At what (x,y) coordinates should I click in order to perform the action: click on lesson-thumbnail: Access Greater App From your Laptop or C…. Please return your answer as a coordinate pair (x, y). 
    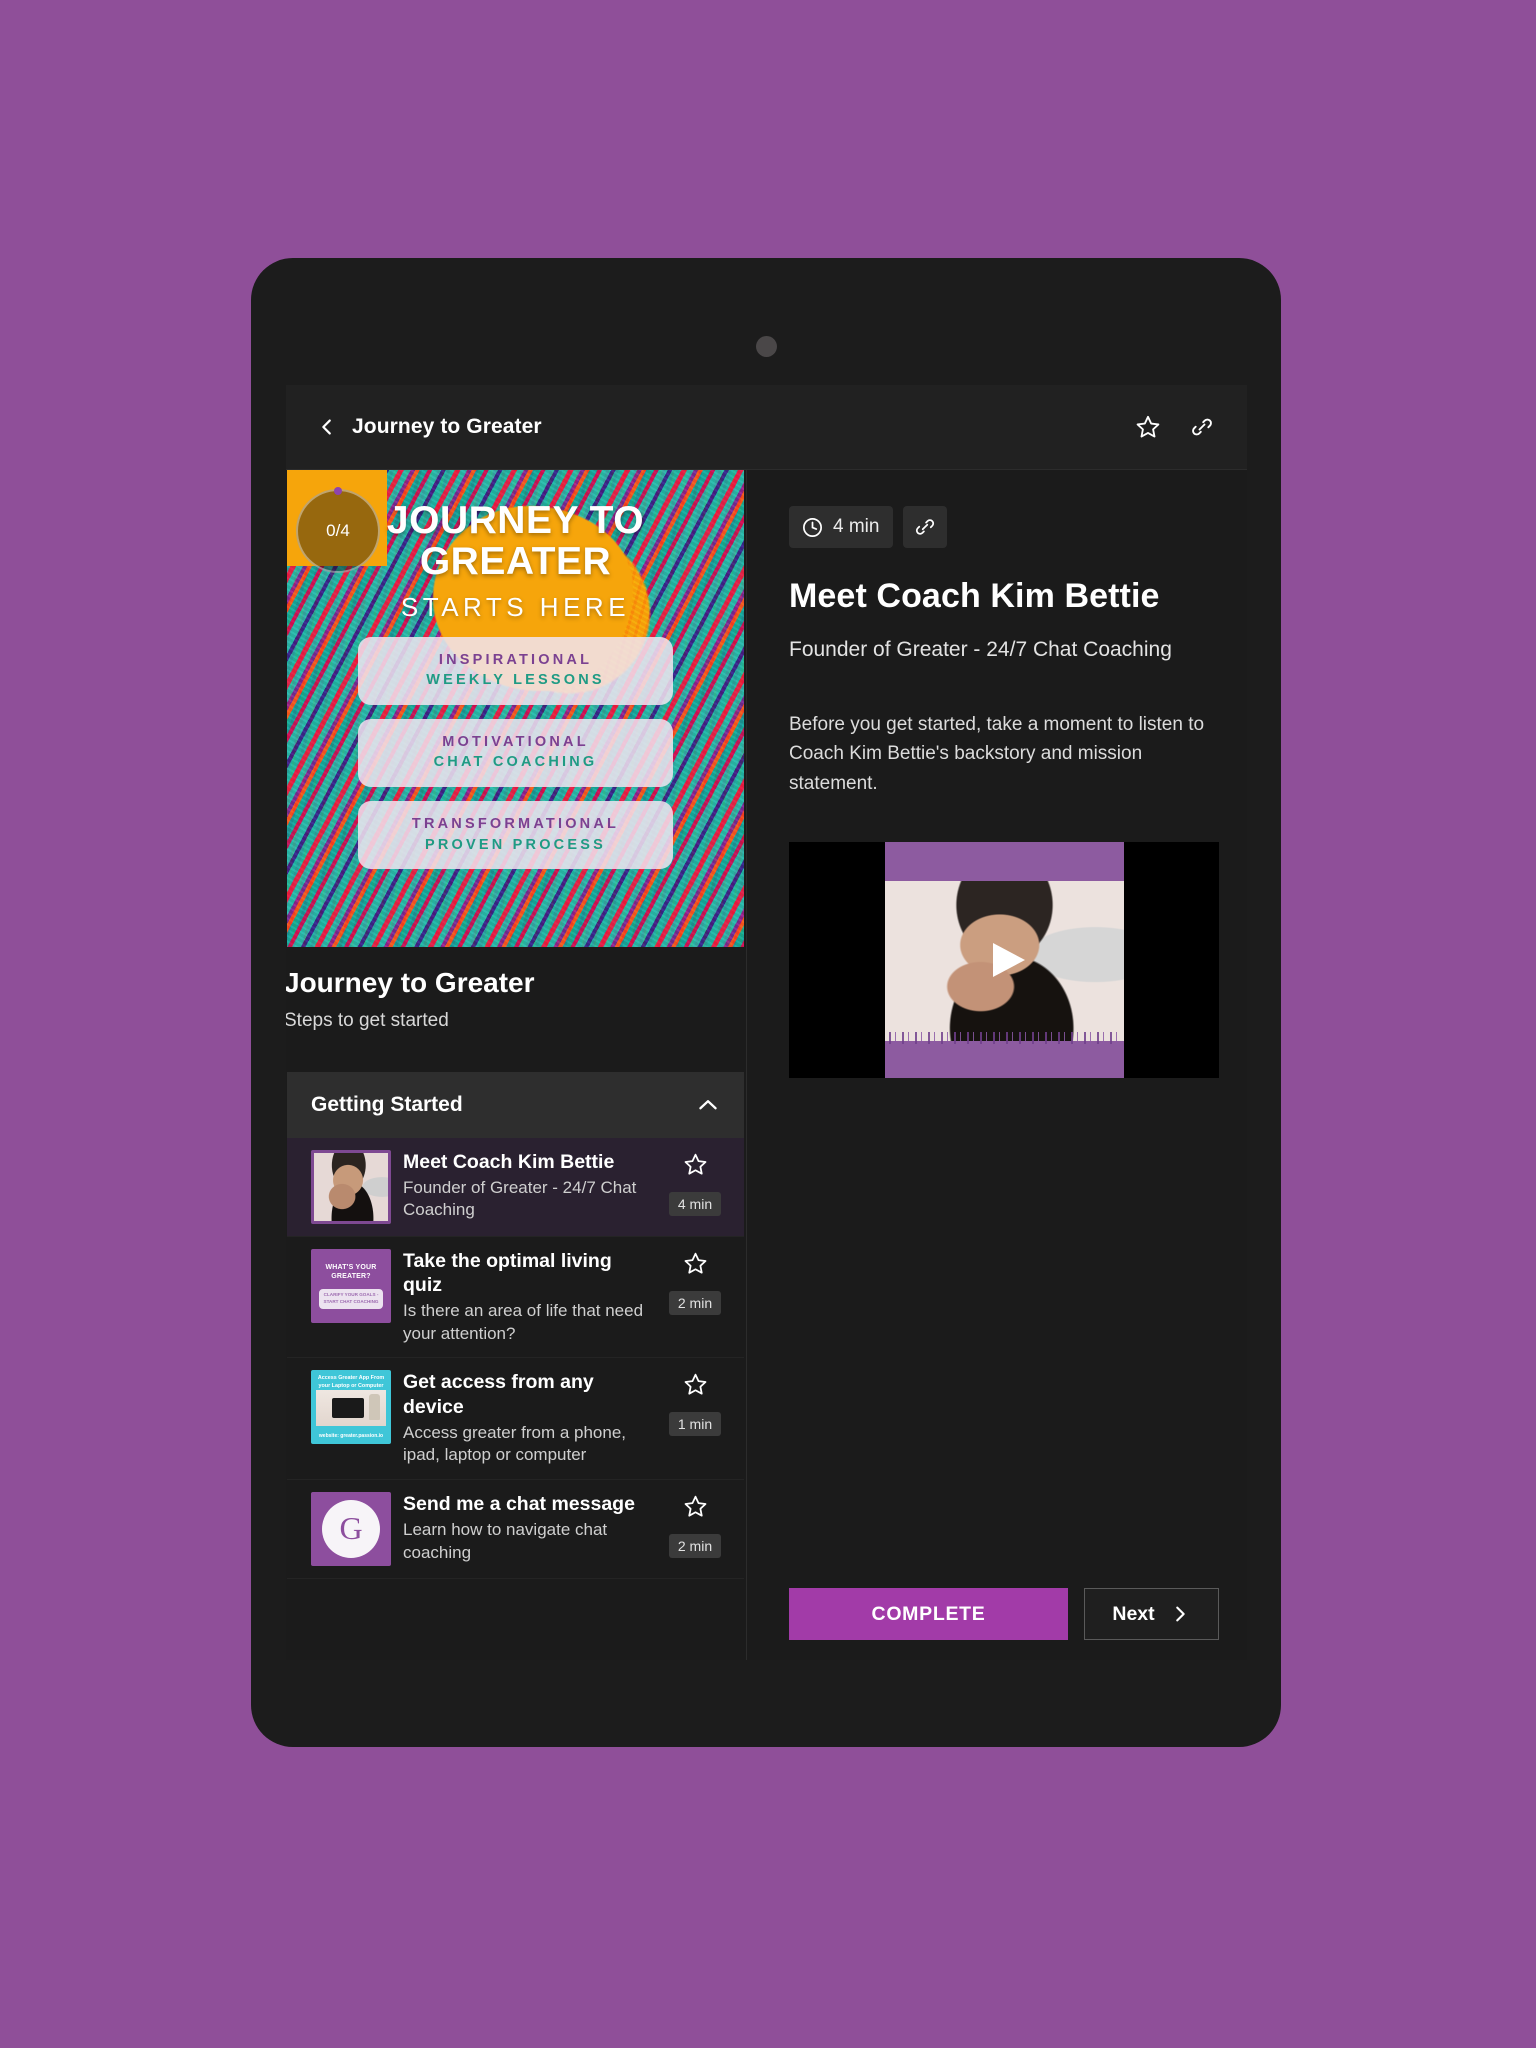
    Looking at the image, I should click on (351, 1407).